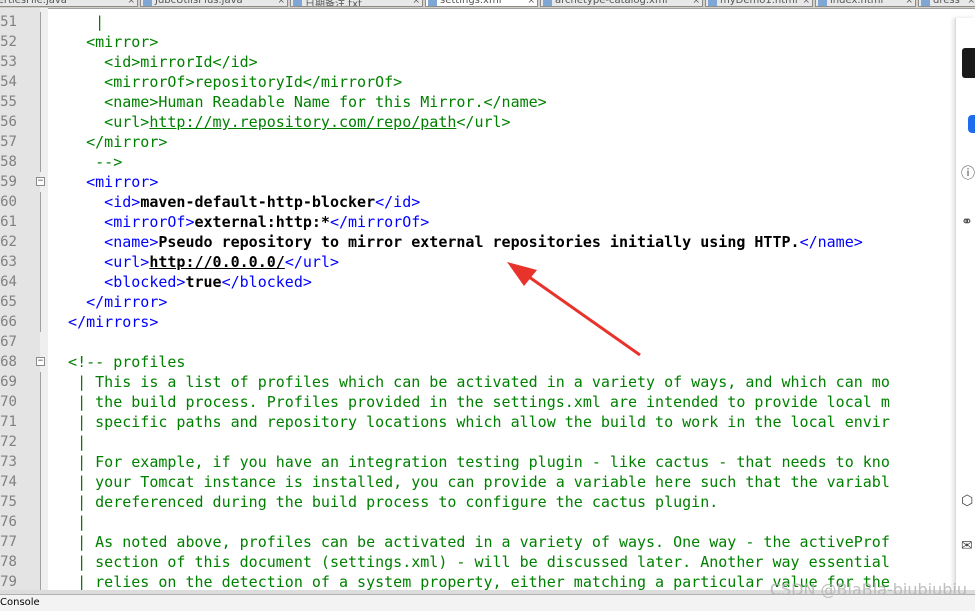  I want to click on tab-label: index.html, so click(857, 3).